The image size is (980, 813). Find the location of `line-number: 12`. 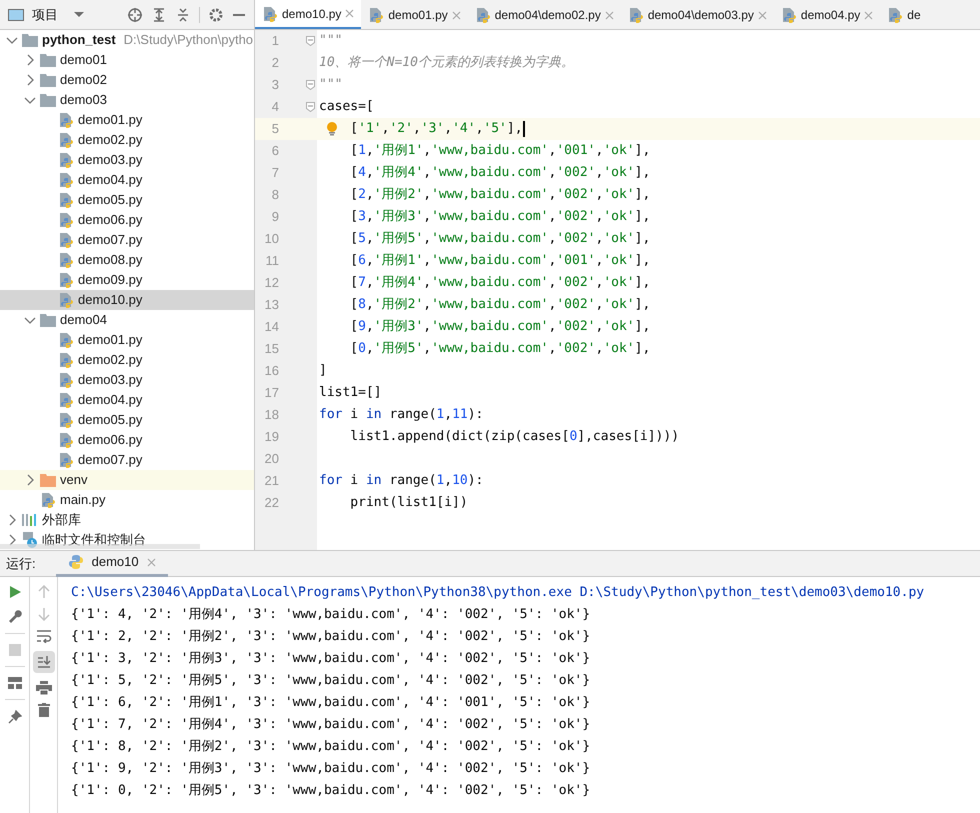

line-number: 12 is located at coordinates (271, 283).